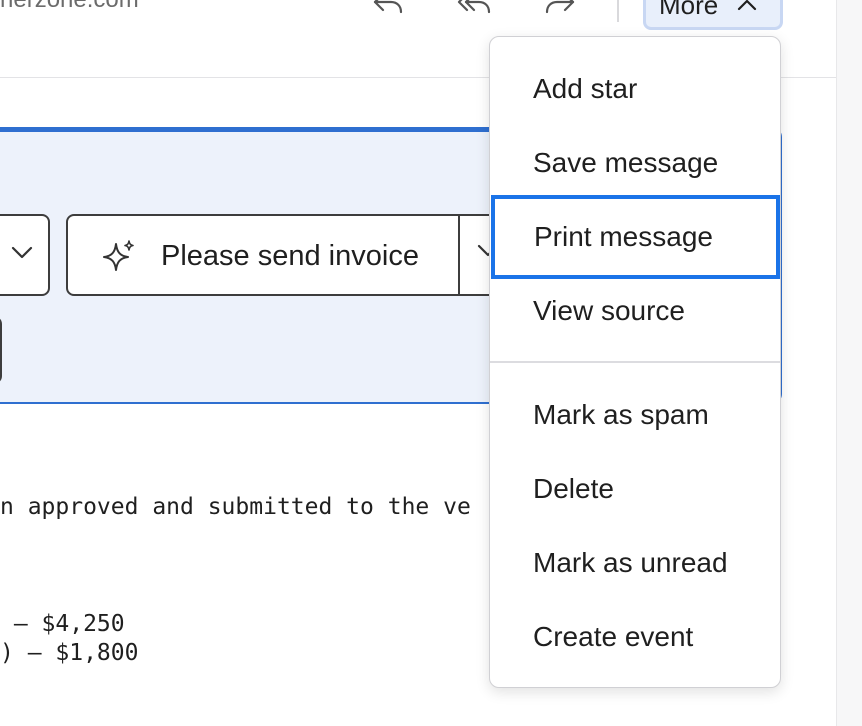  I want to click on reply-all-icon, so click(474, 7).